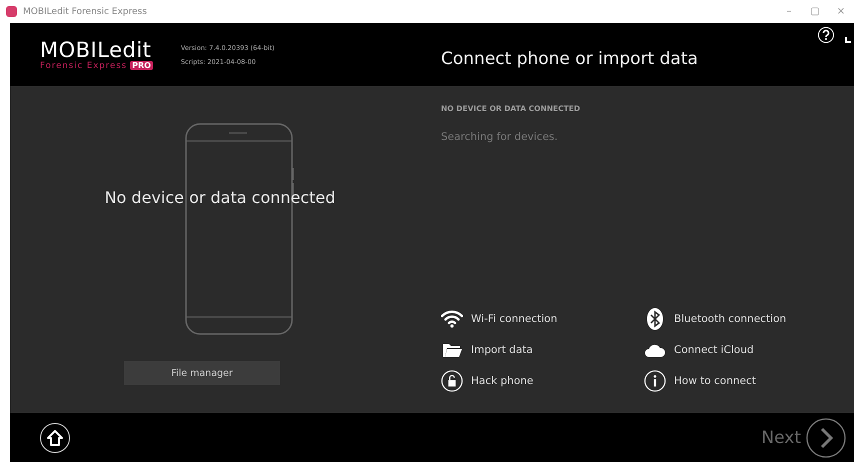 This screenshot has width=854, height=462. I want to click on padlock-icon, so click(452, 381).